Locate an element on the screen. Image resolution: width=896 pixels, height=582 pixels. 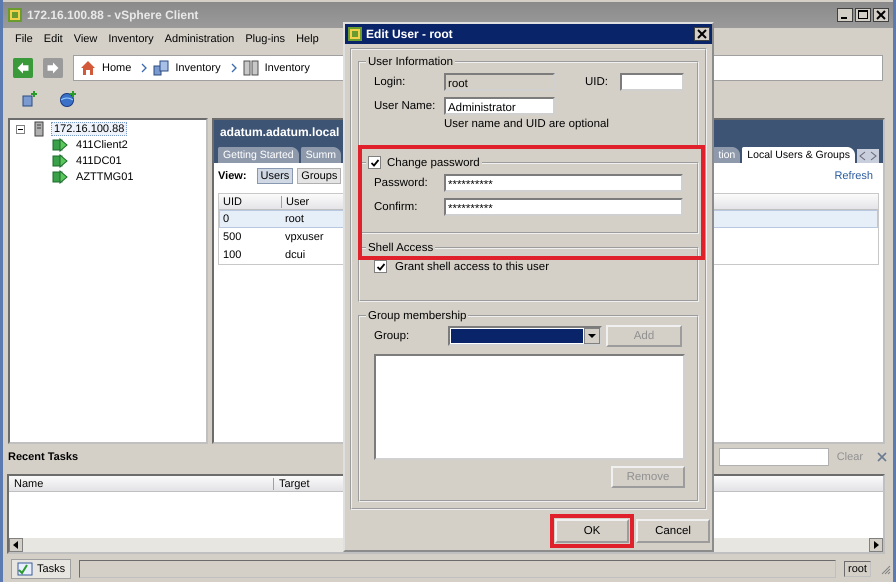
column-header: Name is located at coordinates (141, 484).